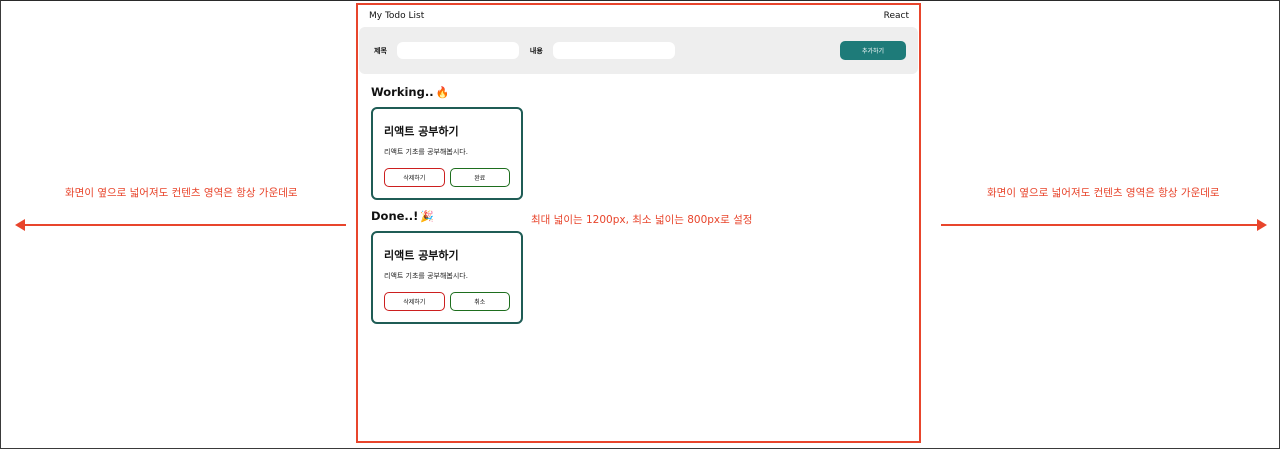 This screenshot has width=1280, height=449. What do you see at coordinates (447, 301) in the screenshot?
I see `todo-actions: 삭제하기 취소` at bounding box center [447, 301].